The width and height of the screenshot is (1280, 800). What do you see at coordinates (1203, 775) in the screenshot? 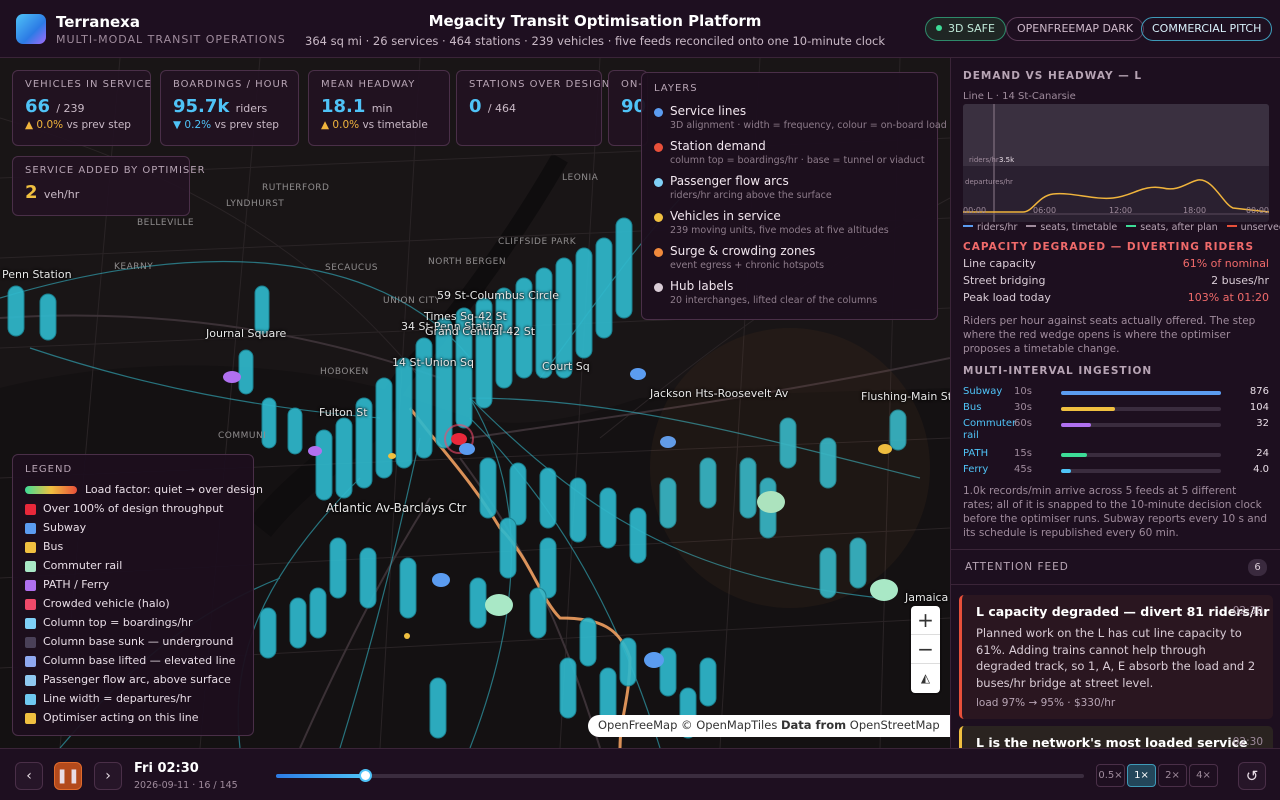
I see `speed-button-3: 4×` at bounding box center [1203, 775].